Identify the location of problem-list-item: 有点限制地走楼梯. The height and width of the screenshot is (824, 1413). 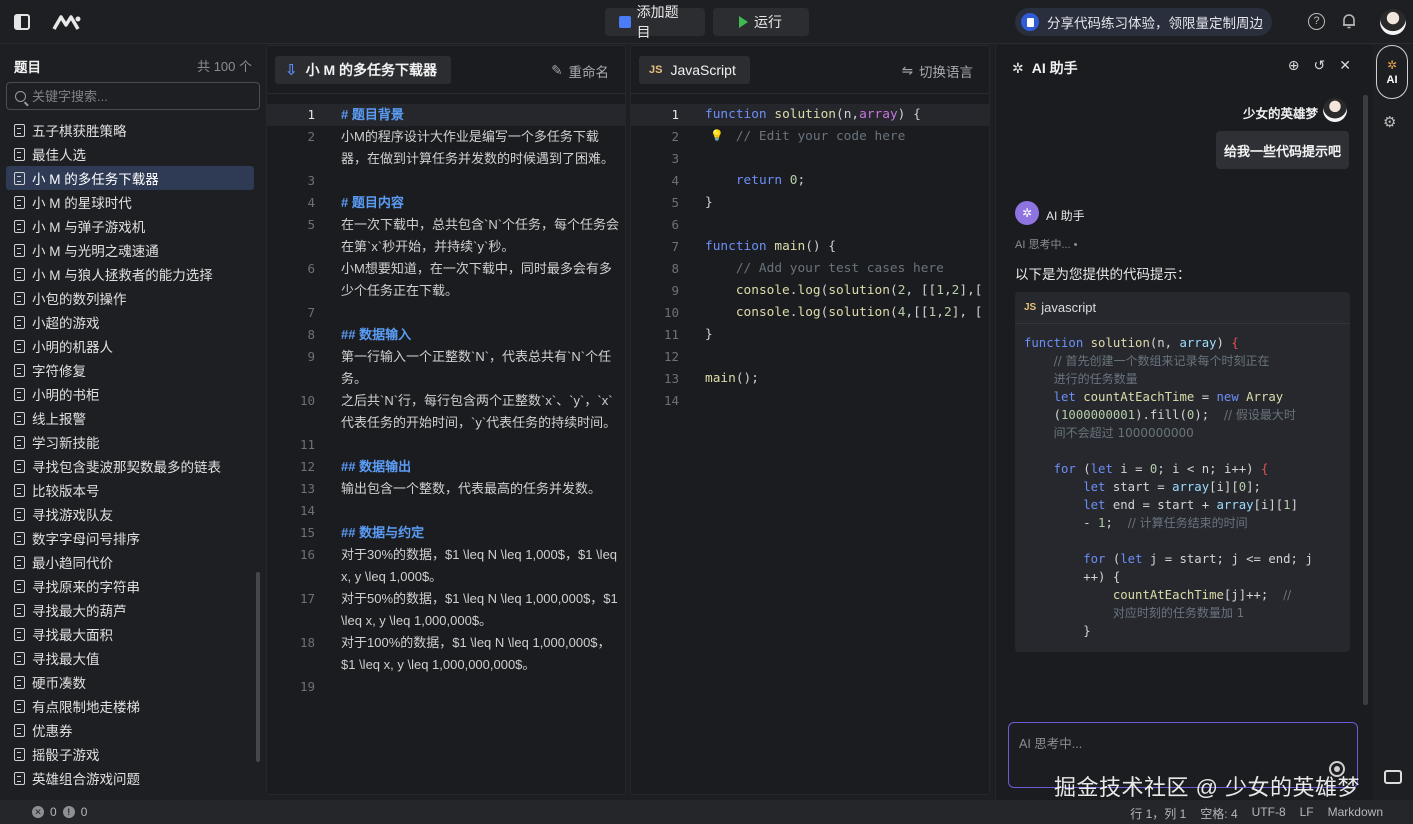
(130, 706).